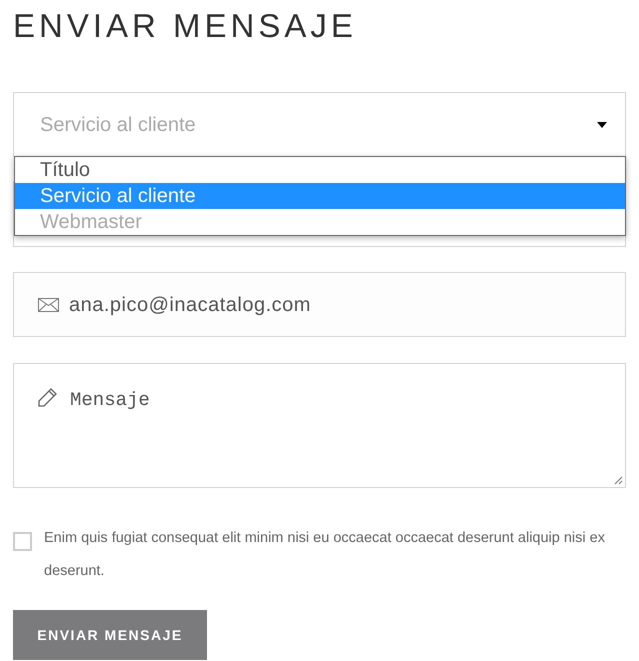 This screenshot has height=661, width=639. Describe the element at coordinates (325, 555) in the screenshot. I see `consent-text: Enim quis fugiat consequat elit minim nisi eu occaecat occaecat deserunt aliquip nisi ex deserunt.` at that location.